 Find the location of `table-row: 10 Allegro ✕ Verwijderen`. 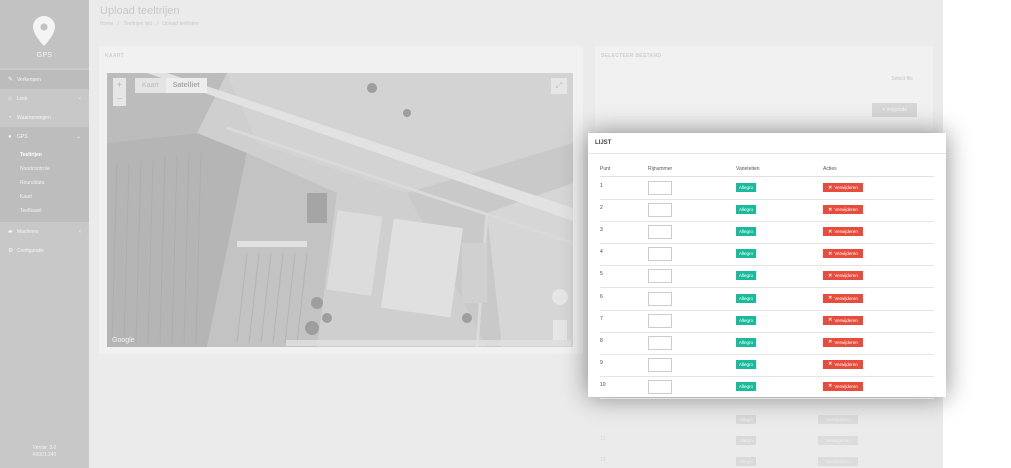

table-row: 10 Allegro ✕ Verwijderen is located at coordinates (767, 388).